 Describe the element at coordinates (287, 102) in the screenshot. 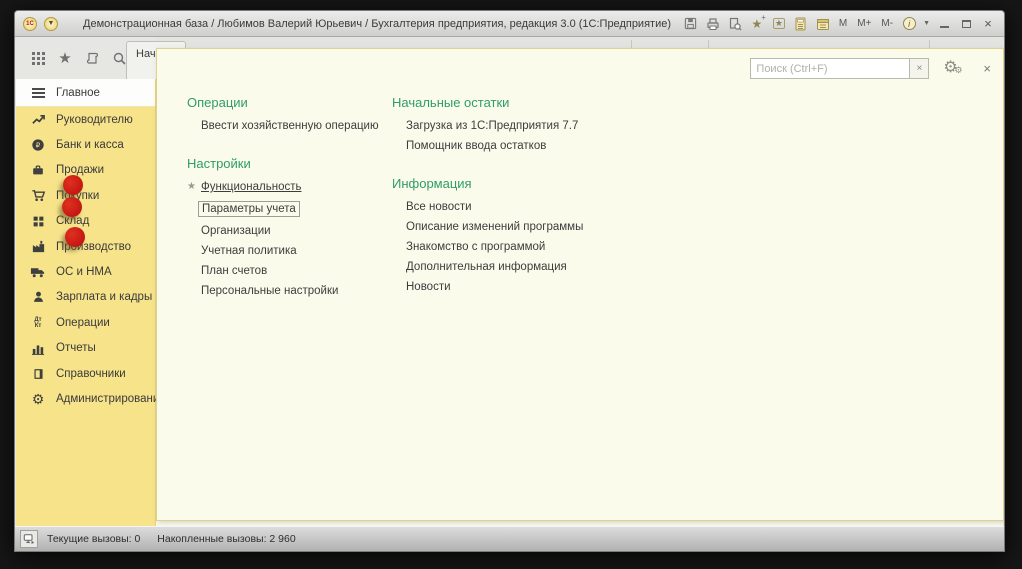

I see `section-title-operatsii: Операции` at that location.